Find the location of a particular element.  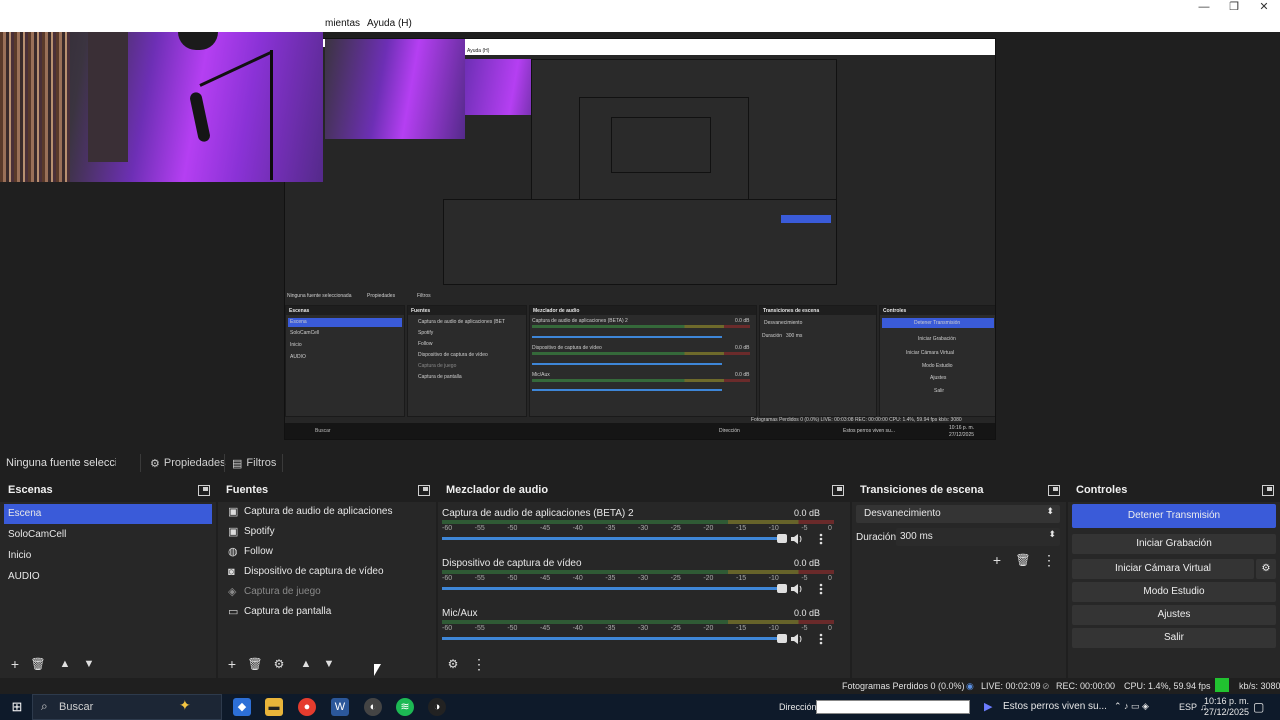

mixer-header: Mezclador de audio is located at coordinates (644, 491).